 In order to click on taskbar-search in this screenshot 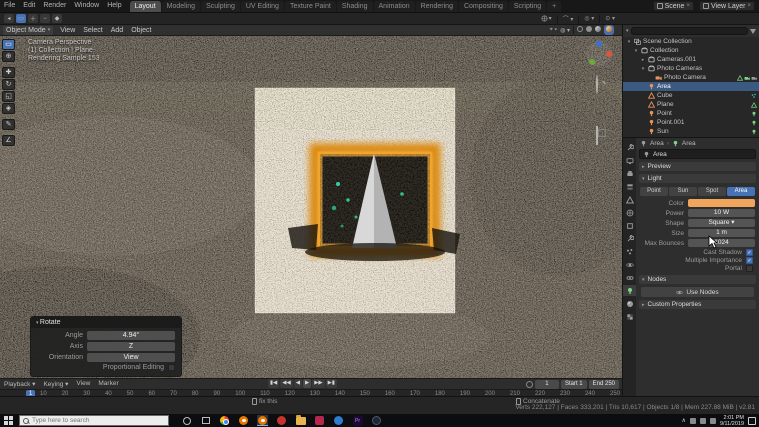, I will do `click(94, 420)`.